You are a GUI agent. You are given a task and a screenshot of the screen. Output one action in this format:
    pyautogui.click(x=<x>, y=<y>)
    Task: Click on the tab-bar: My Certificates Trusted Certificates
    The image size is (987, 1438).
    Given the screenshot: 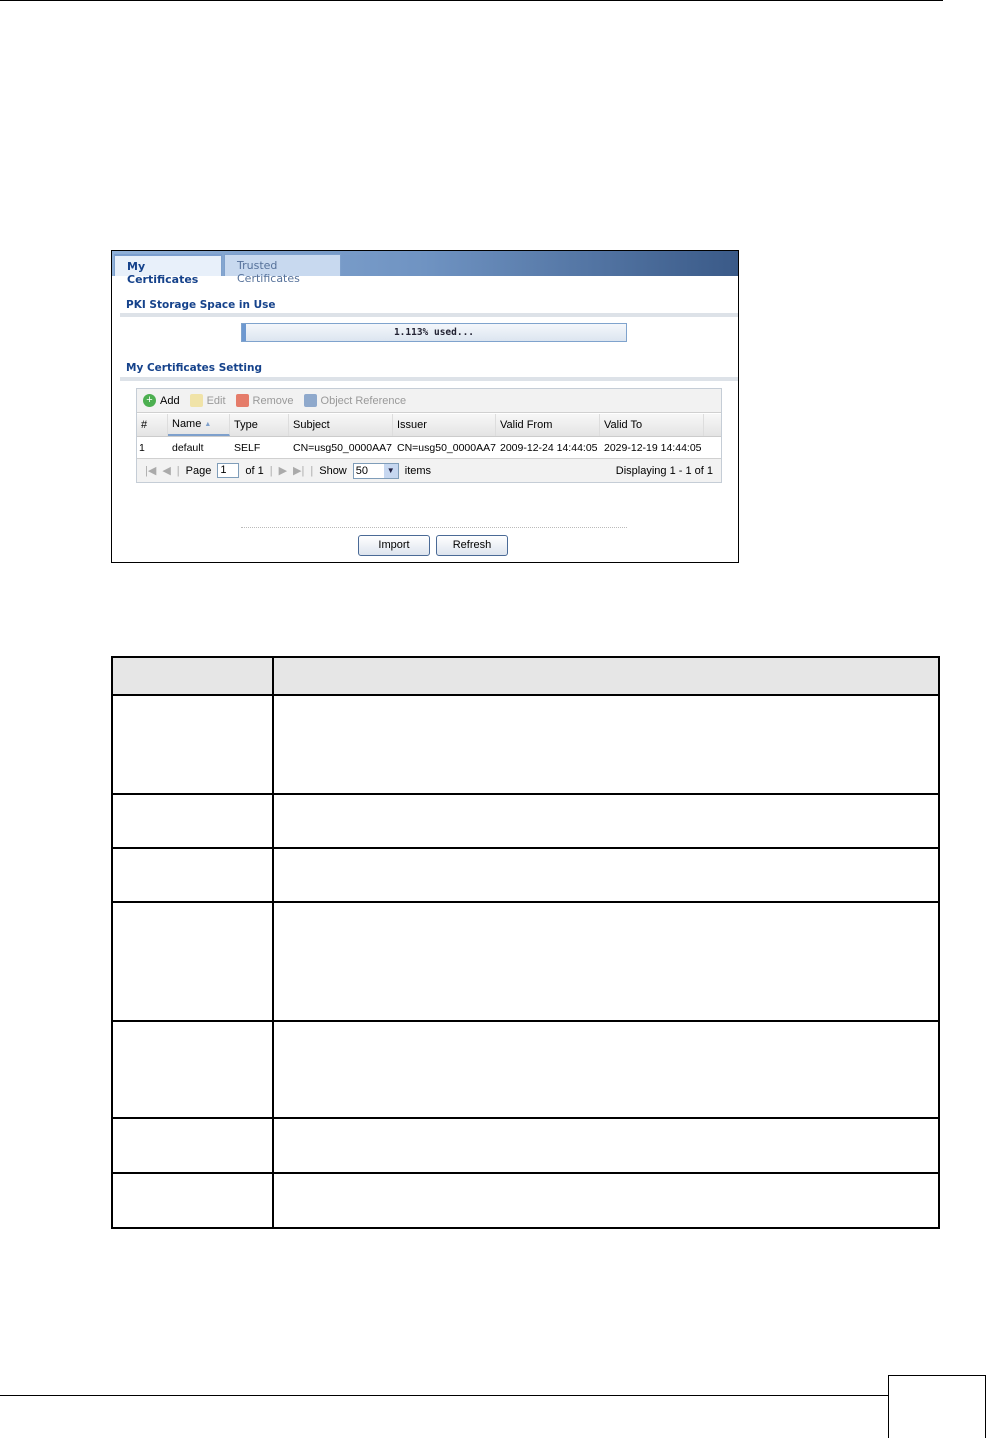 What is the action you would take?
    pyautogui.click(x=425, y=268)
    